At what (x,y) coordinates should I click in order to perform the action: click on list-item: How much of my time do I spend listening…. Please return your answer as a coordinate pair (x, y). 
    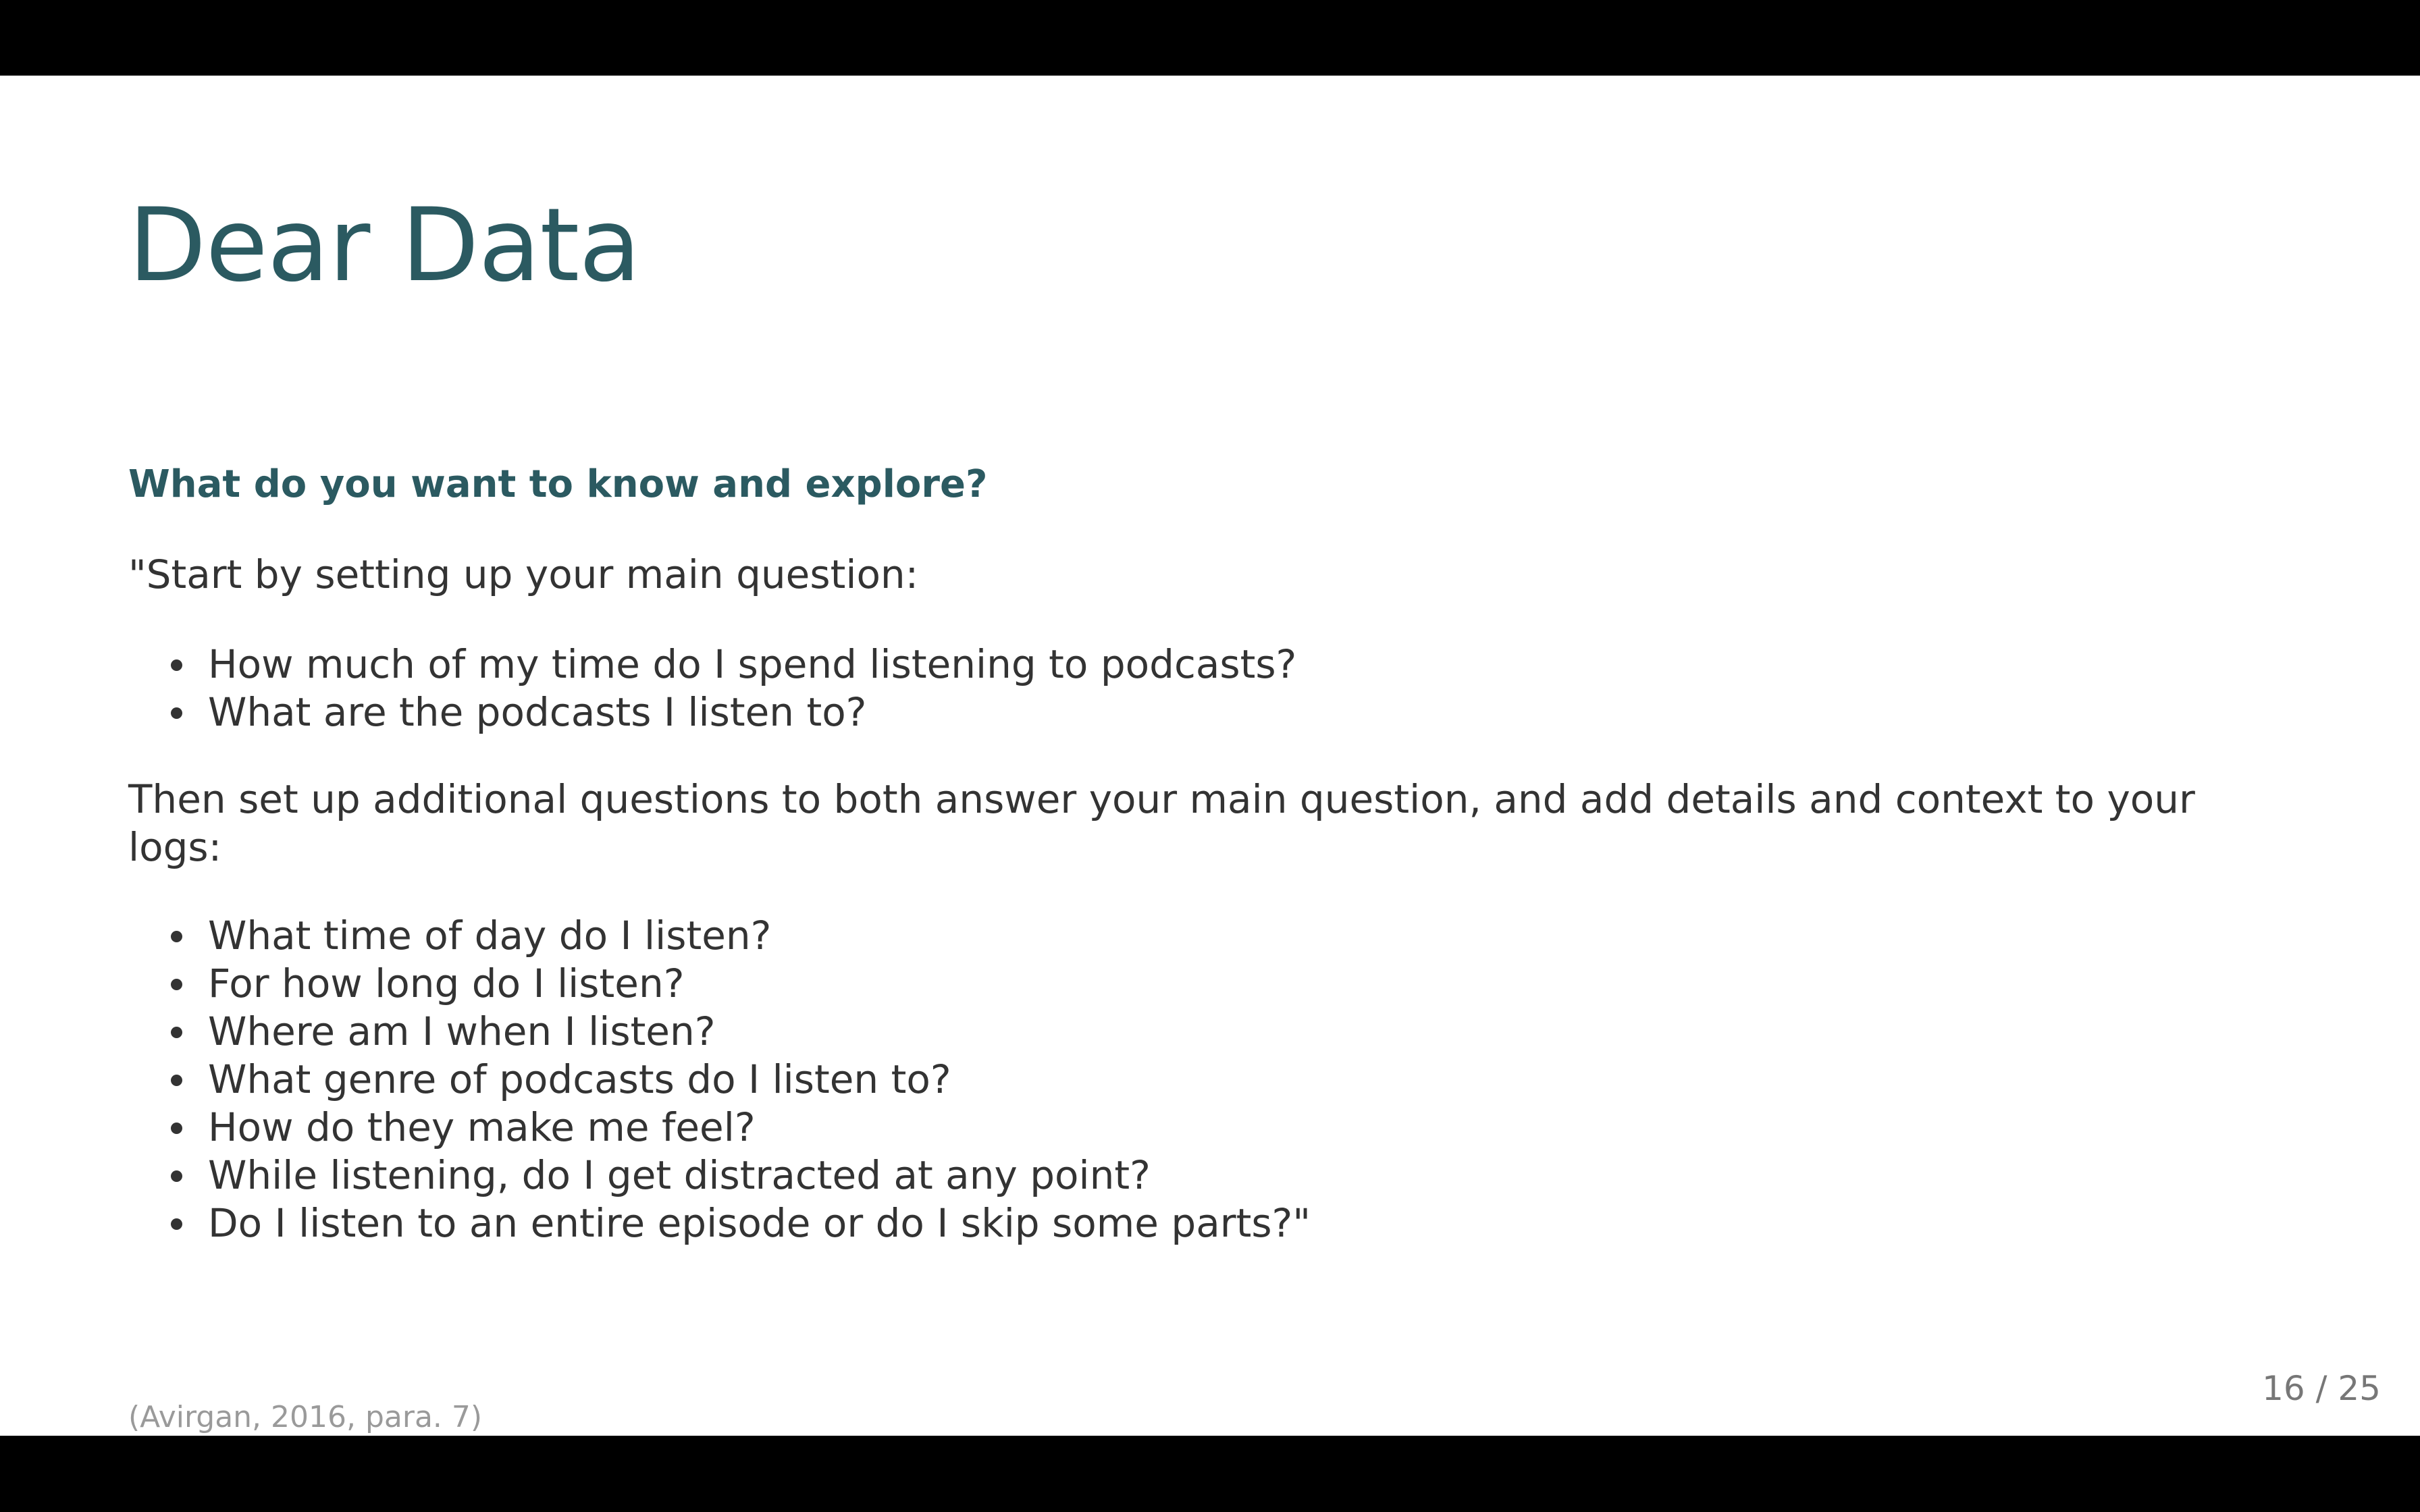
    Looking at the image, I should click on (712, 664).